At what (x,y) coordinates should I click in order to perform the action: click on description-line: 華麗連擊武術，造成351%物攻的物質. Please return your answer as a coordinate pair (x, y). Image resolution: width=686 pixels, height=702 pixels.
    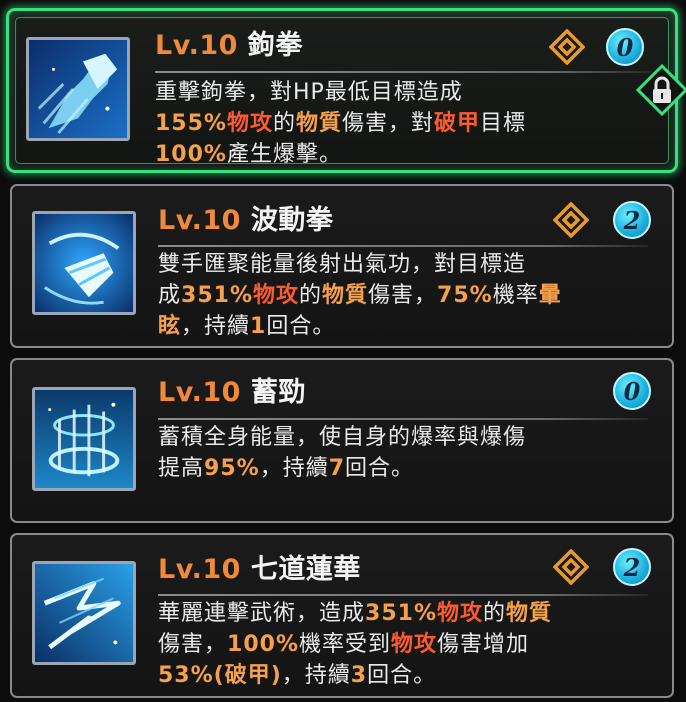
    Looking at the image, I should click on (355, 613).